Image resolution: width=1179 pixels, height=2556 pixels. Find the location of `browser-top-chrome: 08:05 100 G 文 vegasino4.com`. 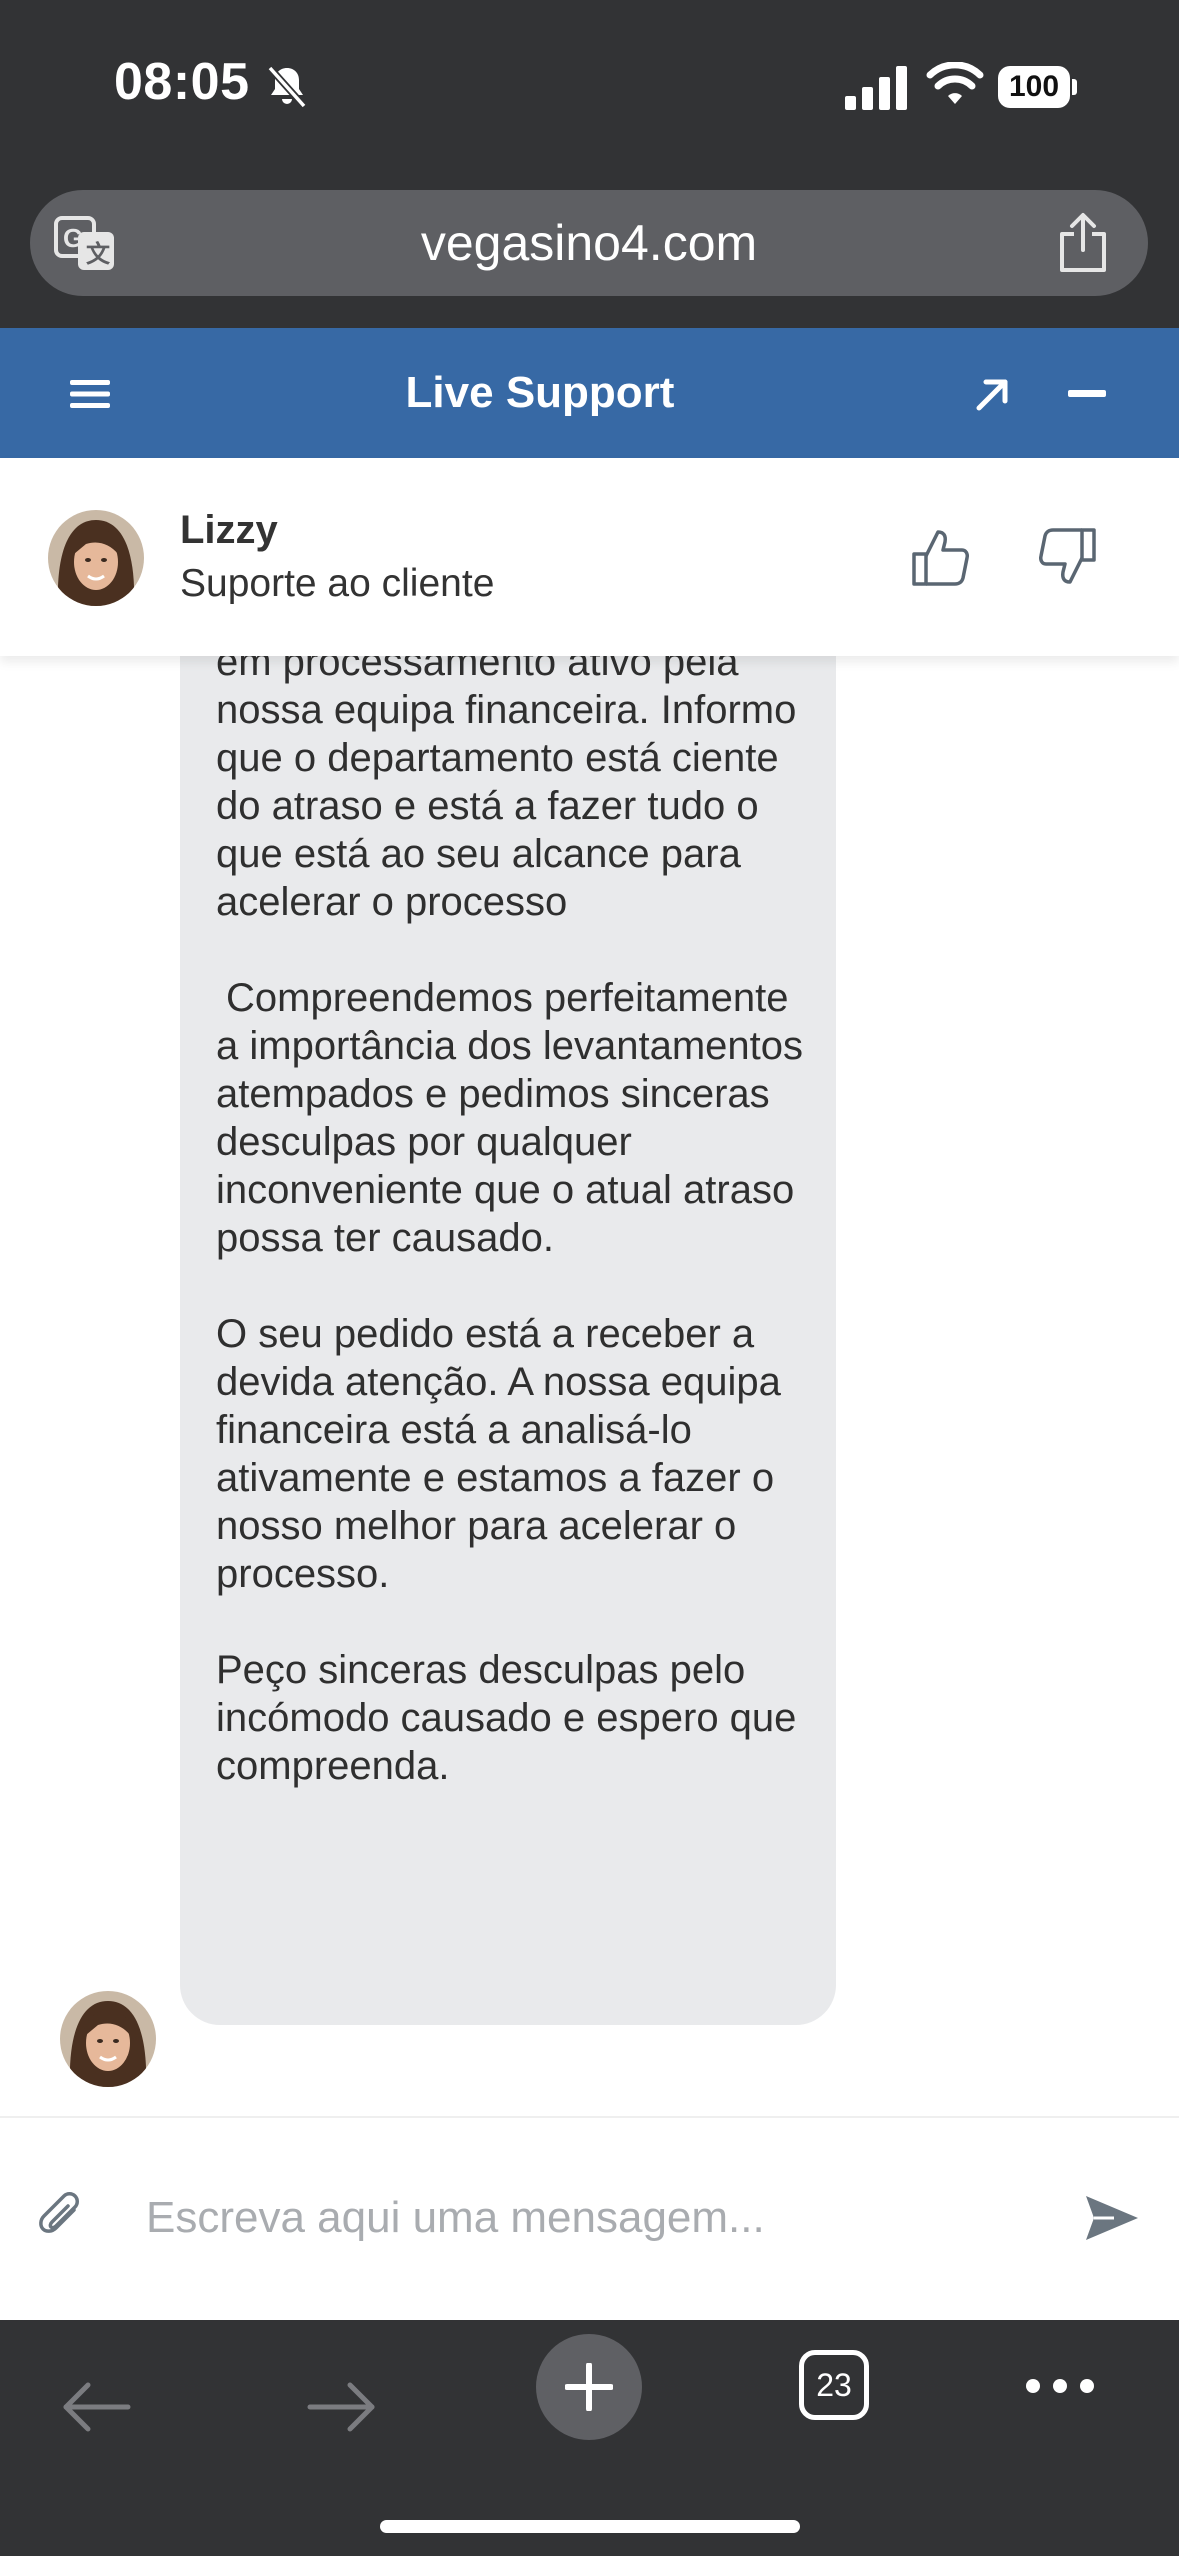

browser-top-chrome: 08:05 100 G 文 vegasino4.com is located at coordinates (589, 164).